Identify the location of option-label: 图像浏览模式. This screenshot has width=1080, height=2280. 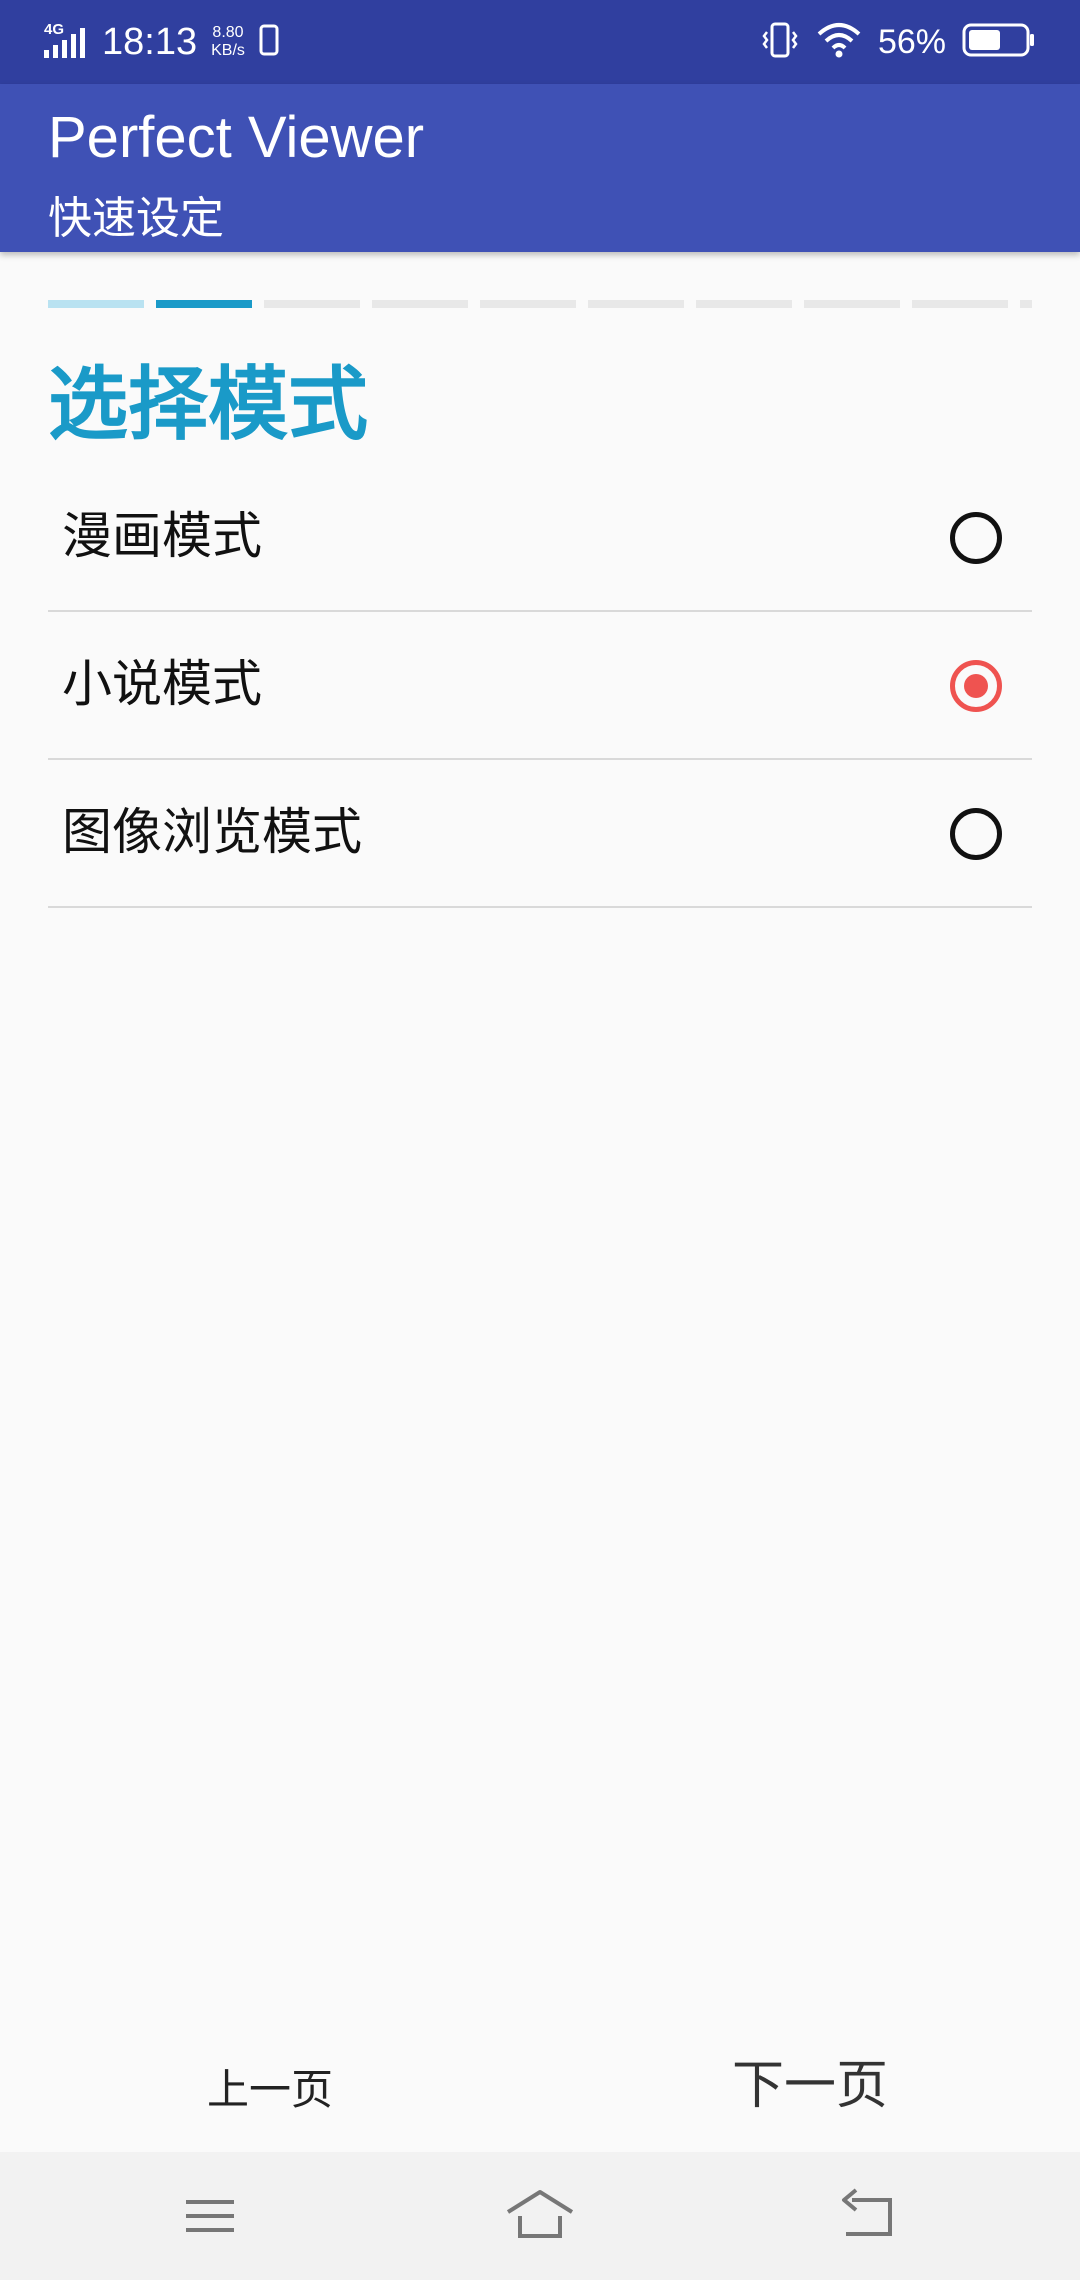
(212, 832).